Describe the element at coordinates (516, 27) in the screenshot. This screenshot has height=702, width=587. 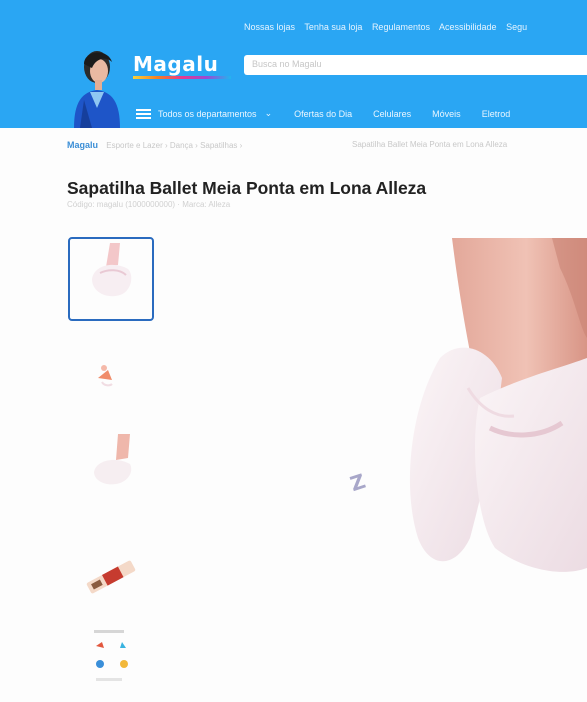
I see `top-link-security: Segu` at that location.